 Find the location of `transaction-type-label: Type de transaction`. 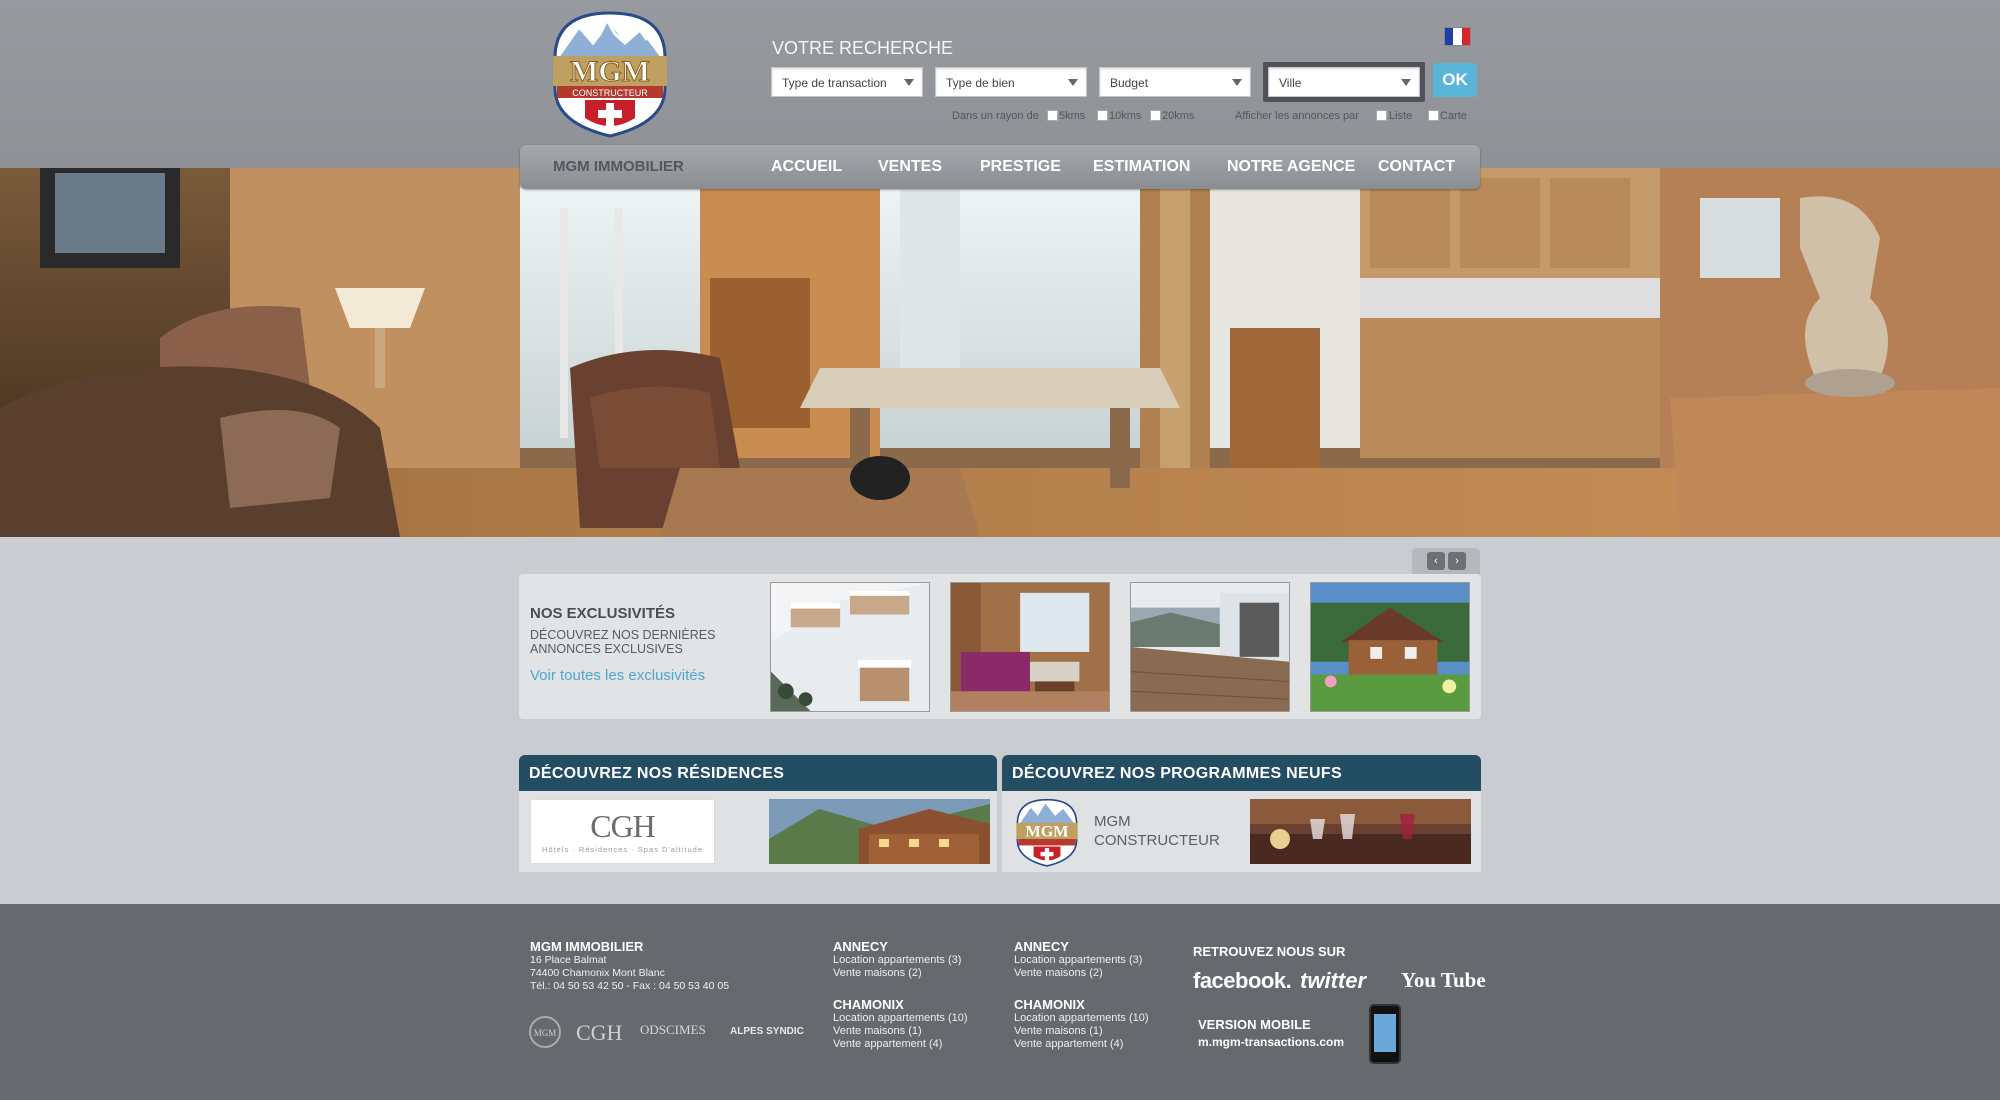

transaction-type-label: Type de transaction is located at coordinates (834, 83).